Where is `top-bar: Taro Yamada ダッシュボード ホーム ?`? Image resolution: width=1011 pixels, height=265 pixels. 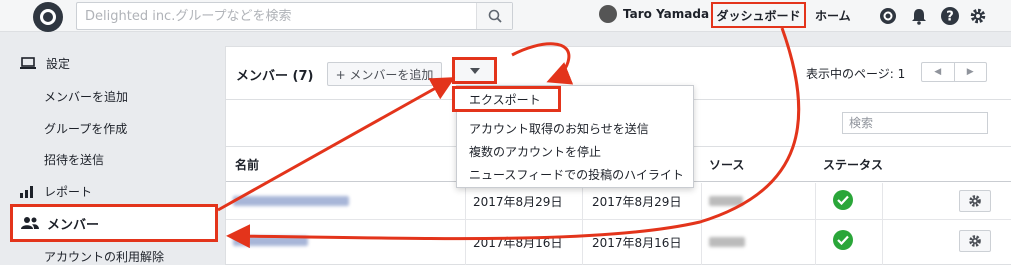
top-bar: Taro Yamada ダッシュボード ホーム ? is located at coordinates (505, 16).